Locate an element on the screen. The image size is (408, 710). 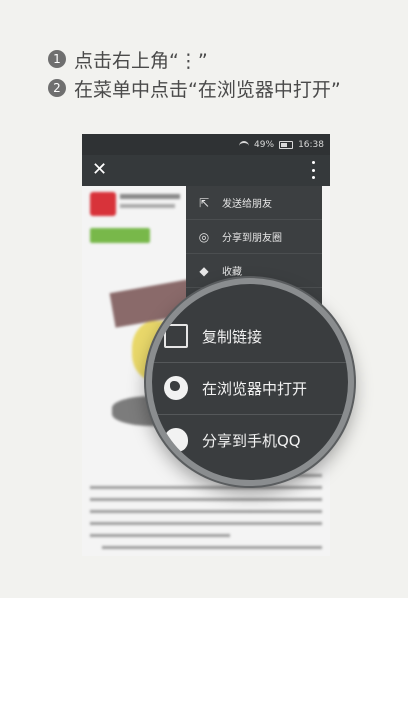
more-options-icon is located at coordinates (314, 170).